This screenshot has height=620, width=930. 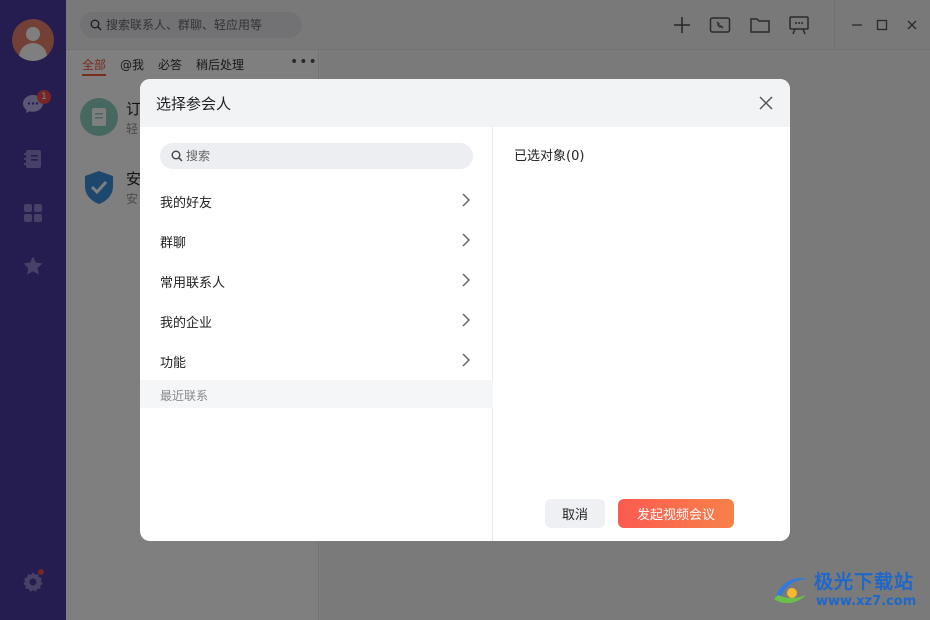 I want to click on recent-contacts-label: 最近联系, so click(x=184, y=396).